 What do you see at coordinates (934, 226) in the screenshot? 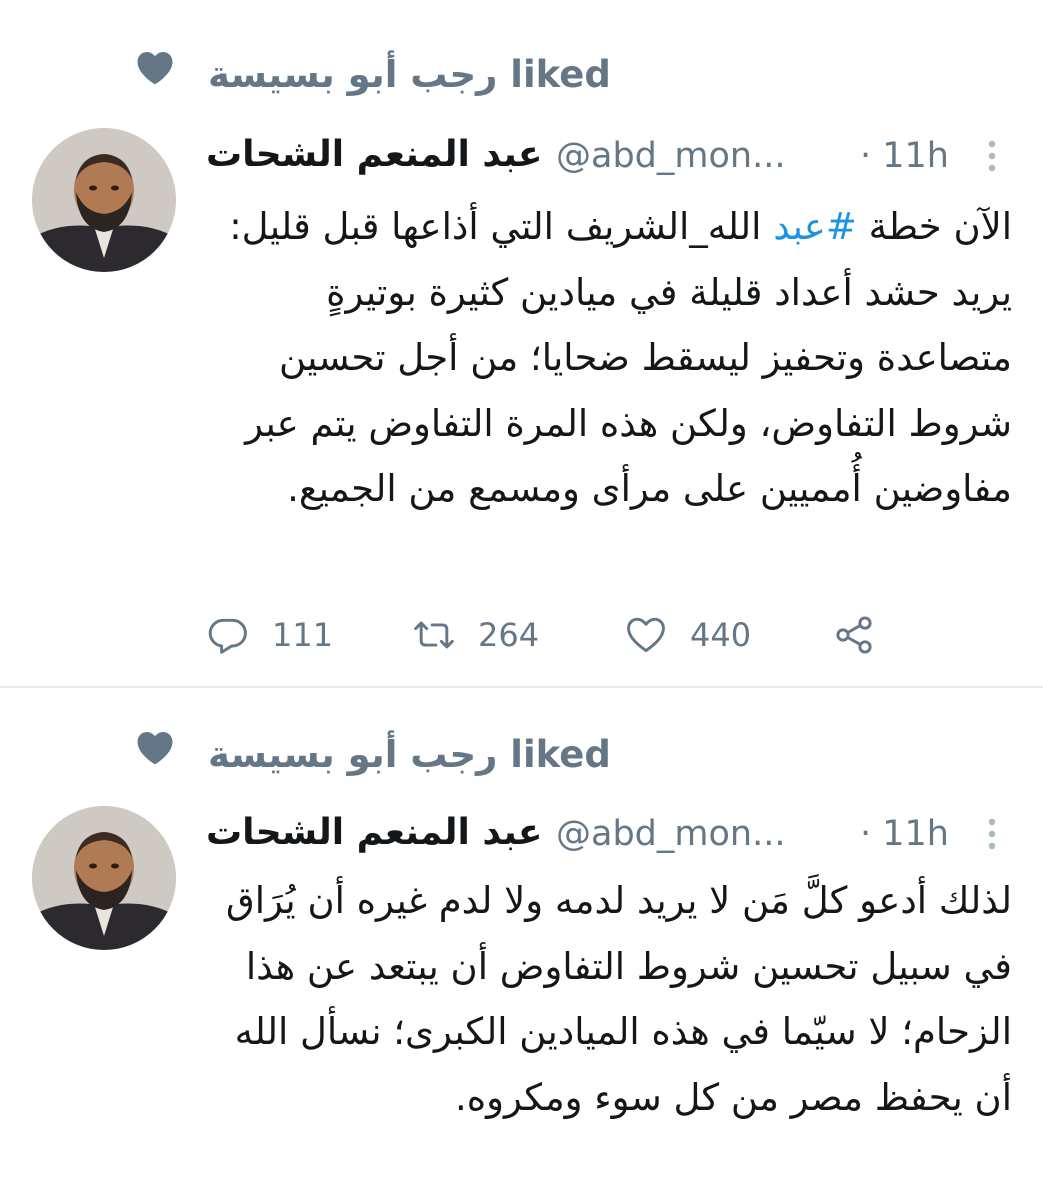
I see `tweet-text-part: الآن خطة` at bounding box center [934, 226].